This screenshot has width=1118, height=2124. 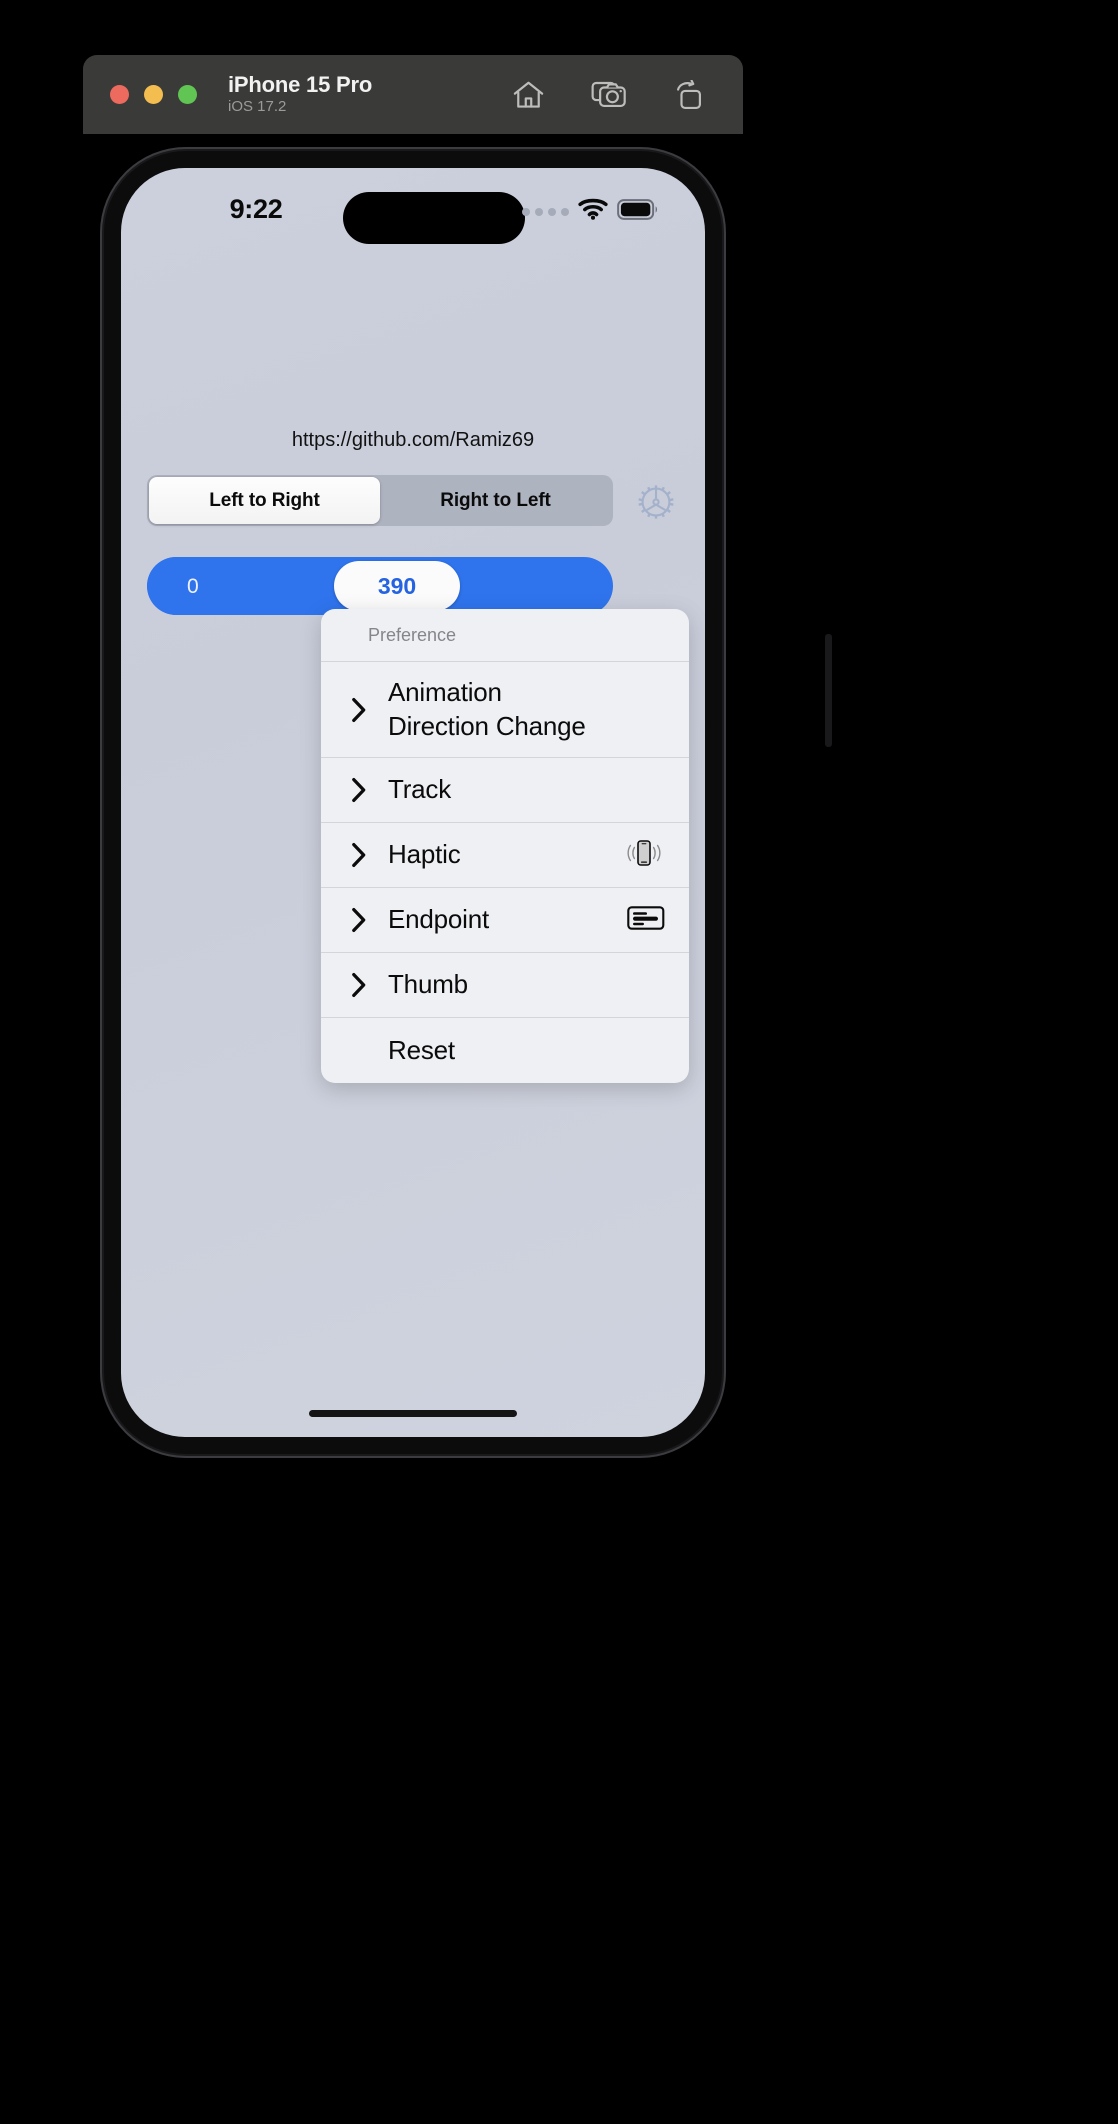 What do you see at coordinates (264, 500) in the screenshot?
I see `segment-left-to-right: Left to Right` at bounding box center [264, 500].